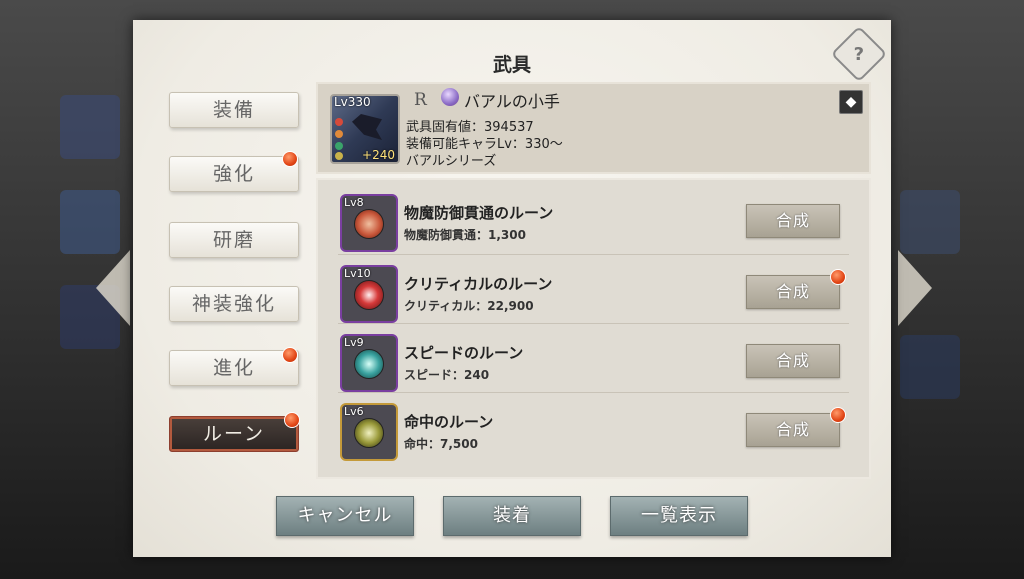 This screenshot has height=579, width=1024. I want to click on list-item: Lv10 クリティカルのルーン クリティカル：22,900 合成, so click(593, 289).